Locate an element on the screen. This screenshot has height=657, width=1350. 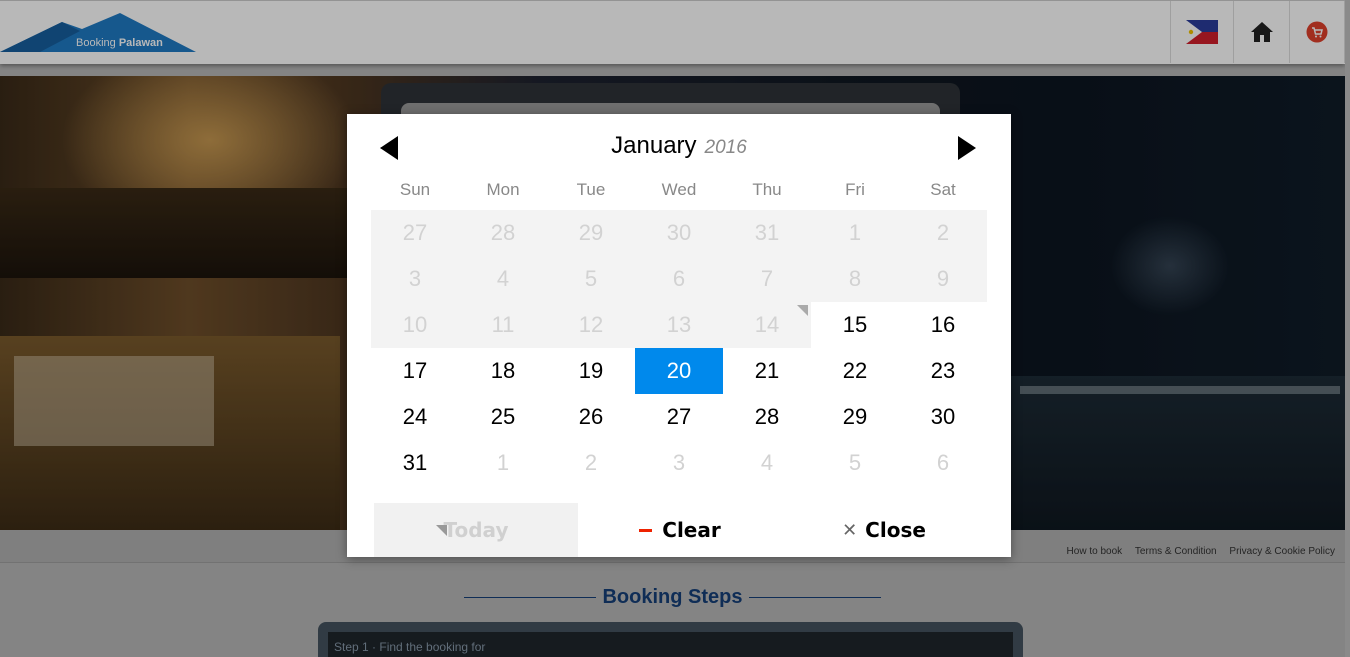
calendar-week-row: 10 11 12 13 14 15 16 is located at coordinates (679, 325).